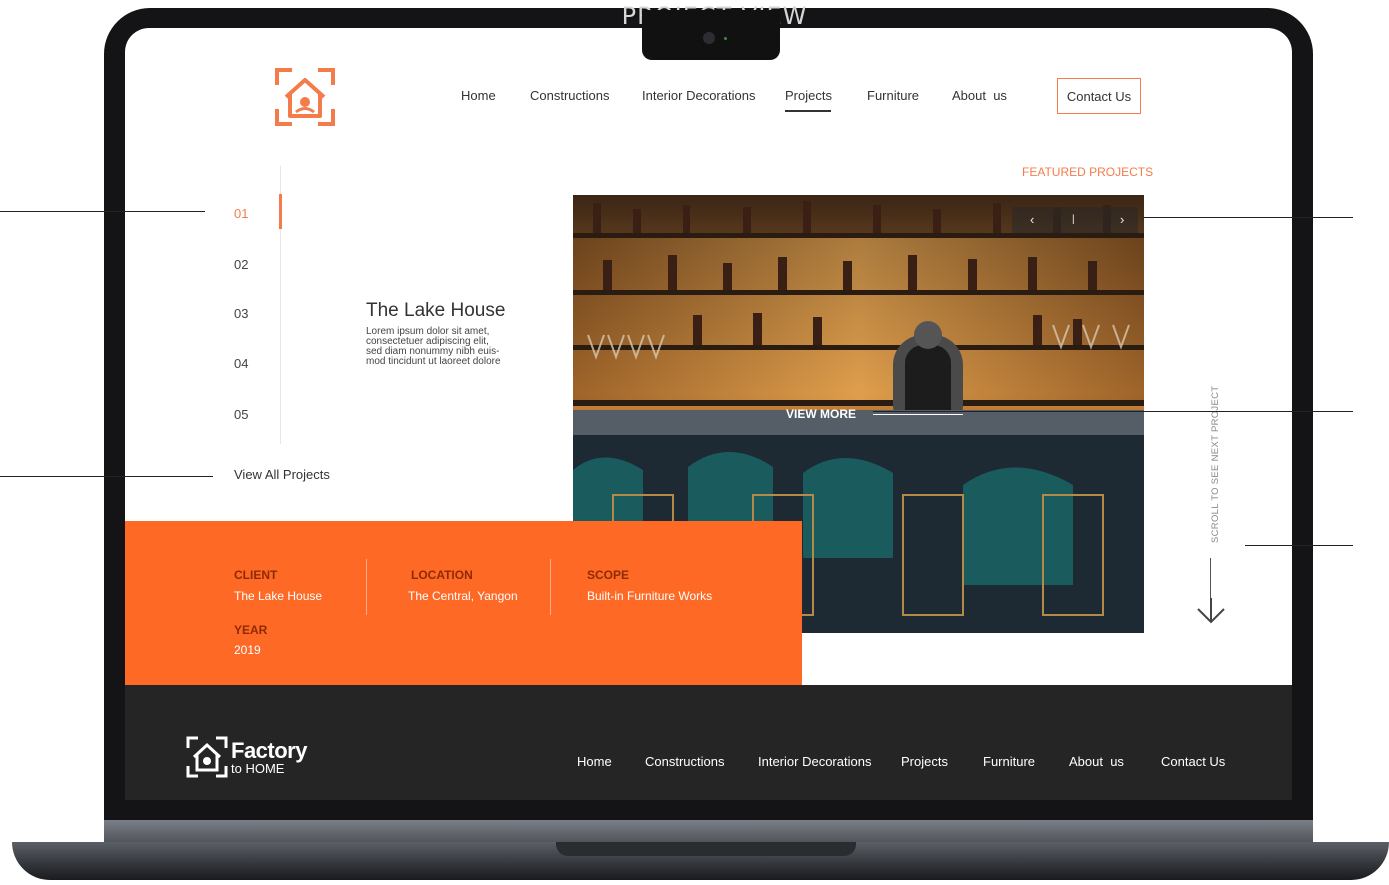 The image size is (1389, 885). What do you see at coordinates (608, 575) in the screenshot?
I see `scope-label: SCOPE` at bounding box center [608, 575].